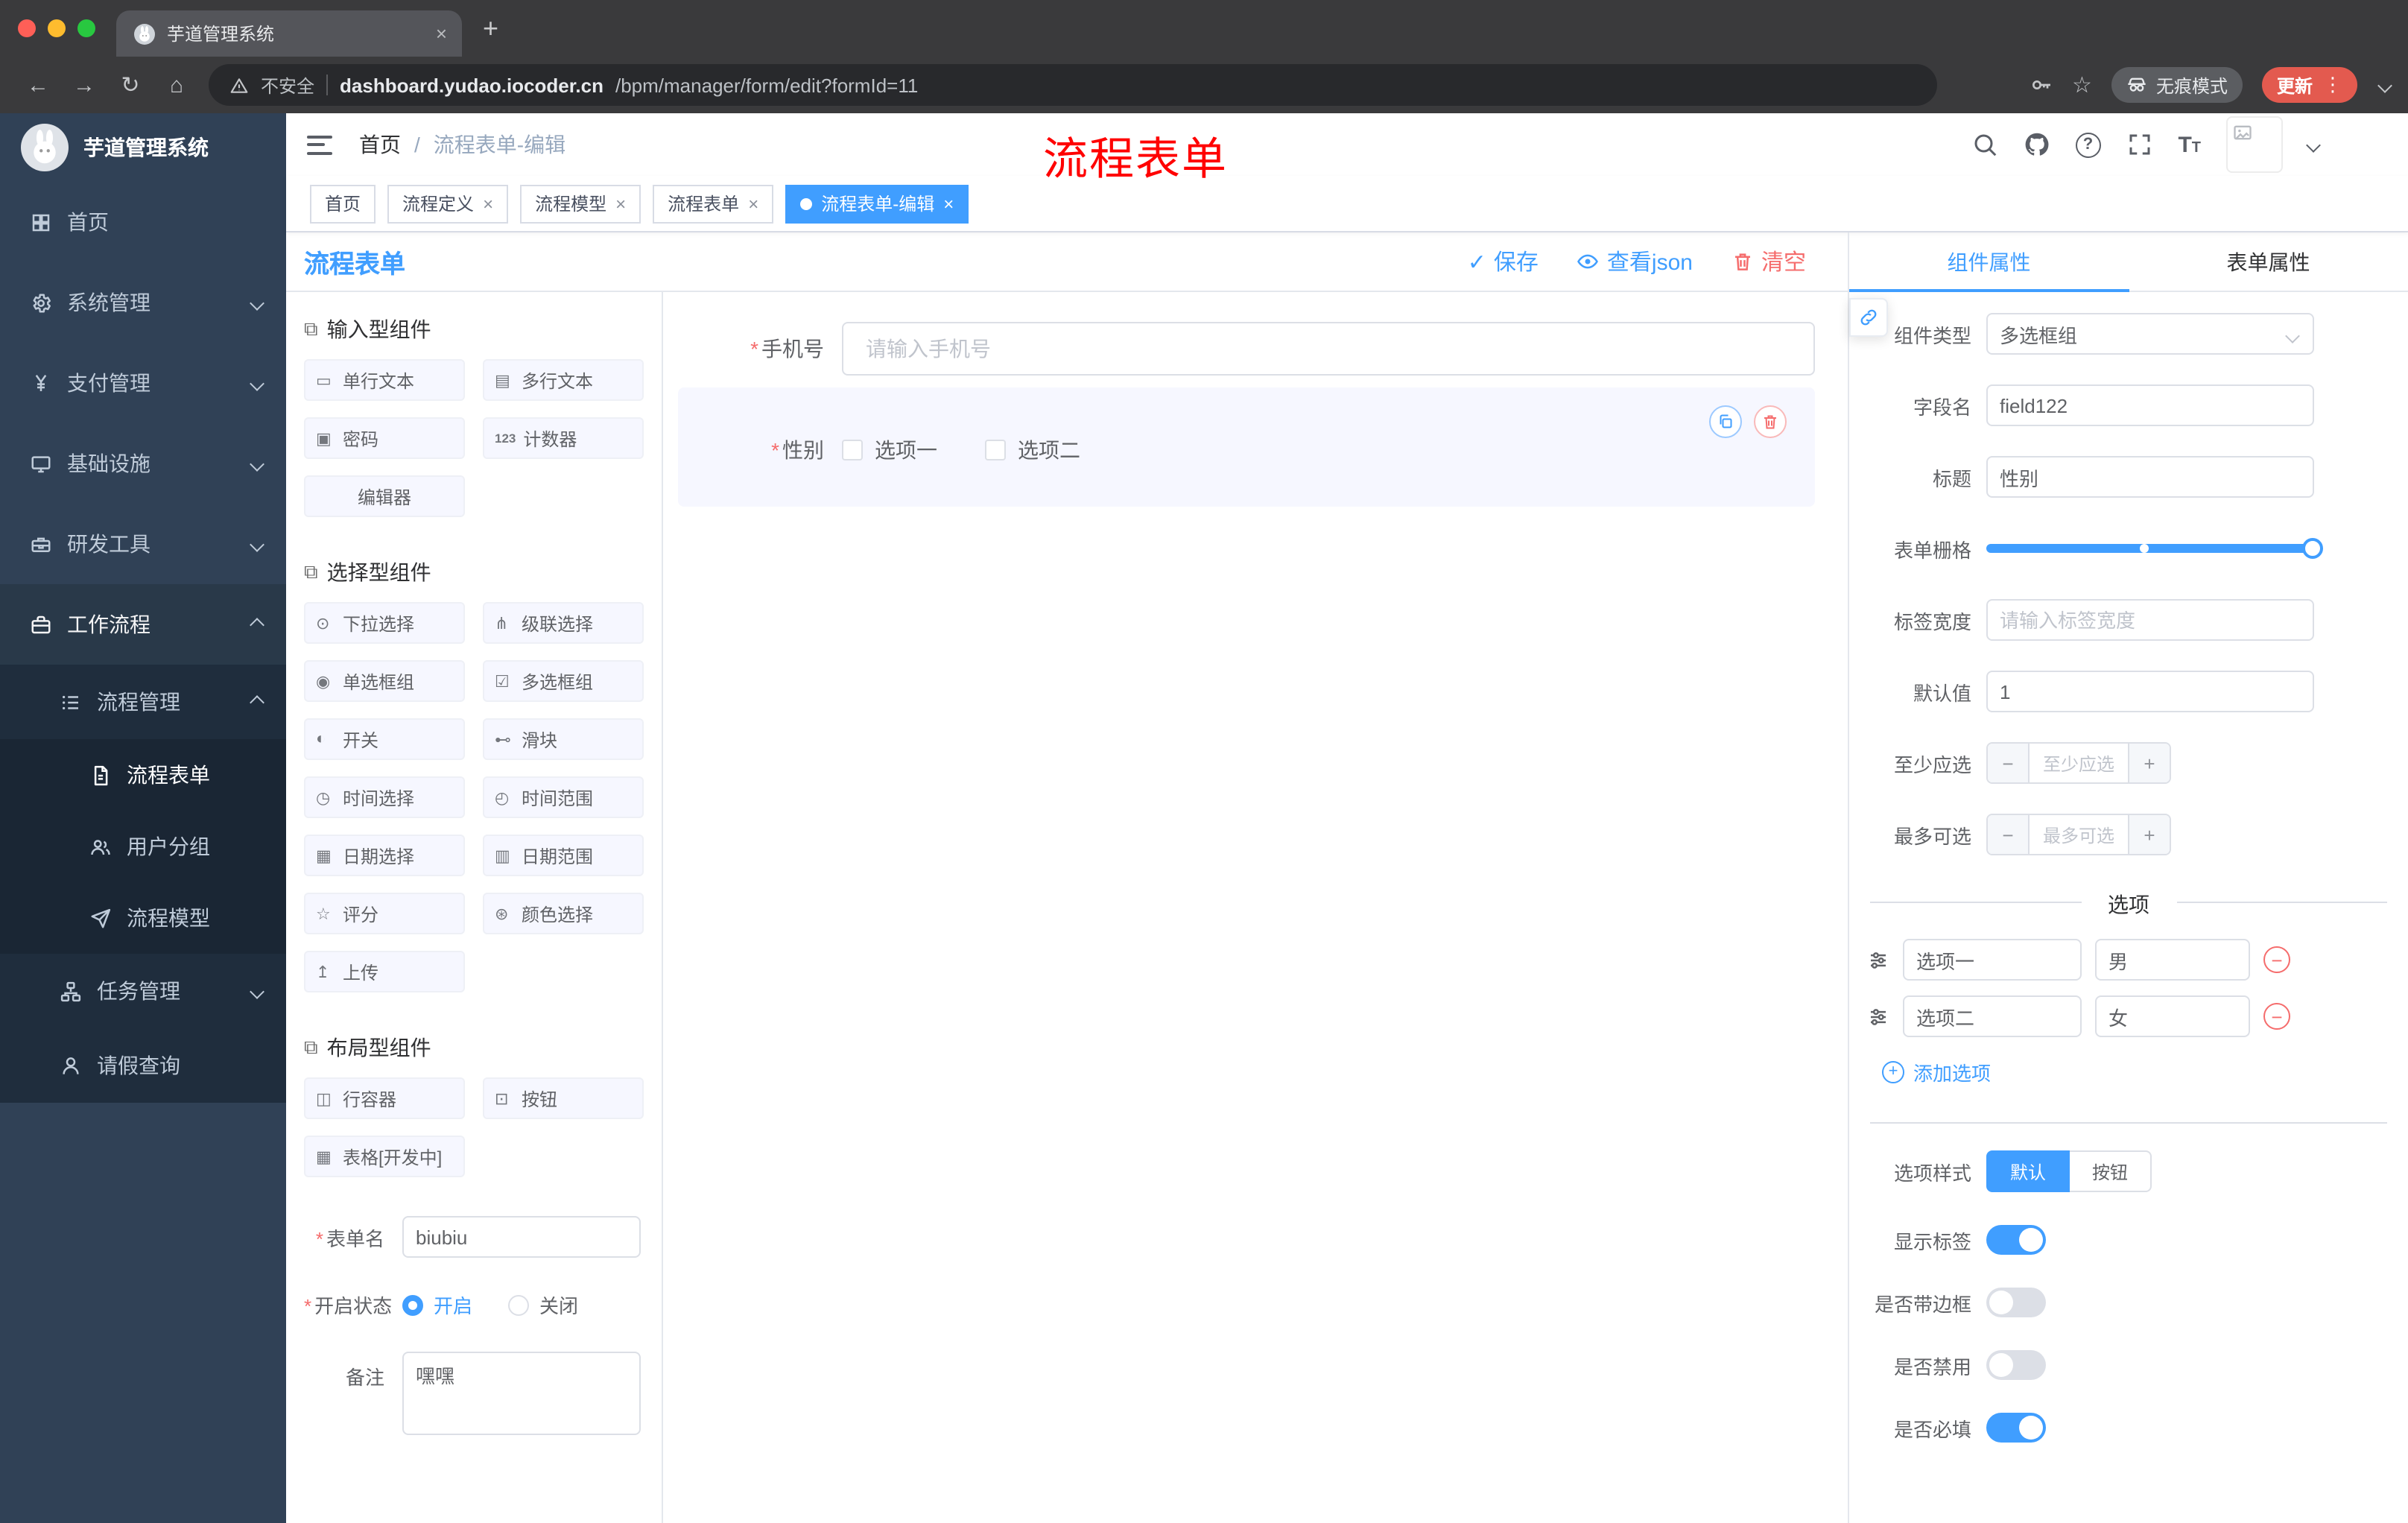 Image resolution: width=2408 pixels, height=1523 pixels. Describe the element at coordinates (2016, 1365) in the screenshot. I see `disabled-toggle` at that location.